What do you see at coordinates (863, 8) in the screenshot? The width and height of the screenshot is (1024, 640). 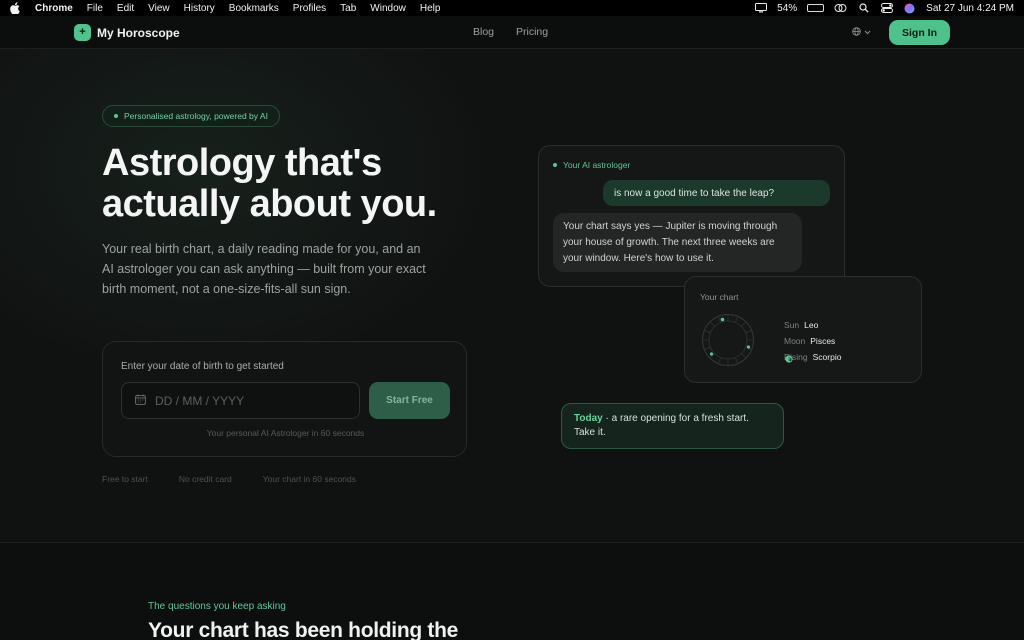 I see `search-icon` at bounding box center [863, 8].